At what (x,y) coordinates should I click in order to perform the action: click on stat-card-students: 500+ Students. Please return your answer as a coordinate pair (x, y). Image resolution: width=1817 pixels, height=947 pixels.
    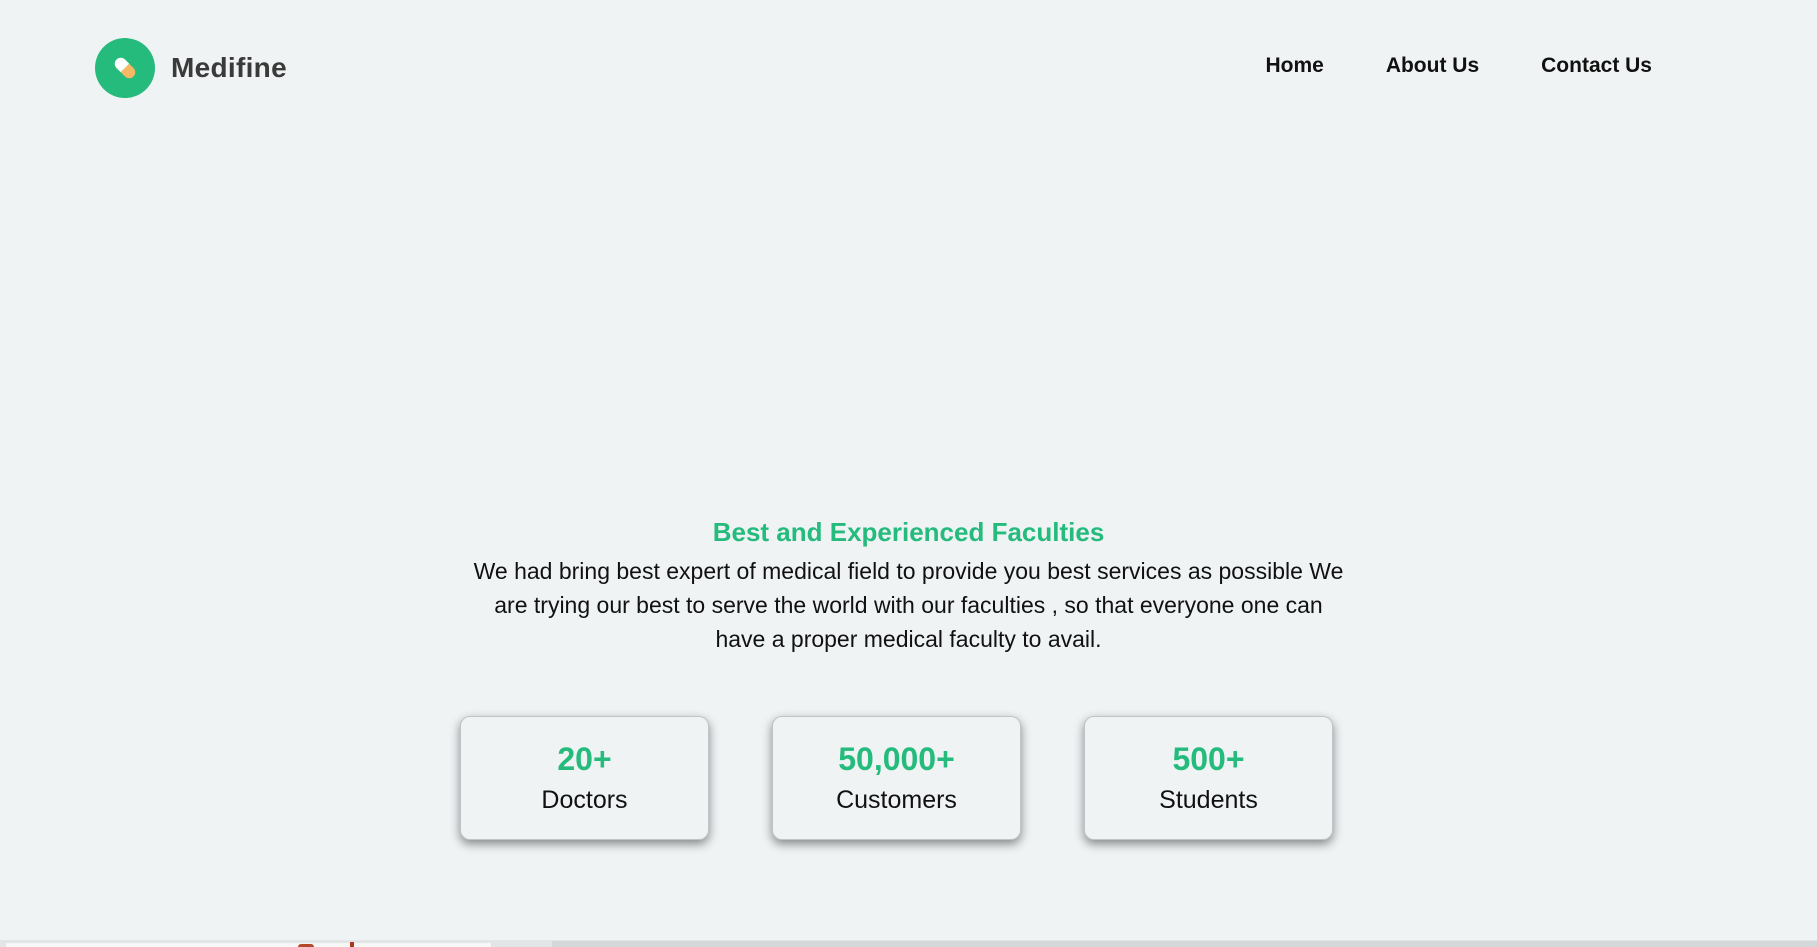
    Looking at the image, I should click on (1208, 778).